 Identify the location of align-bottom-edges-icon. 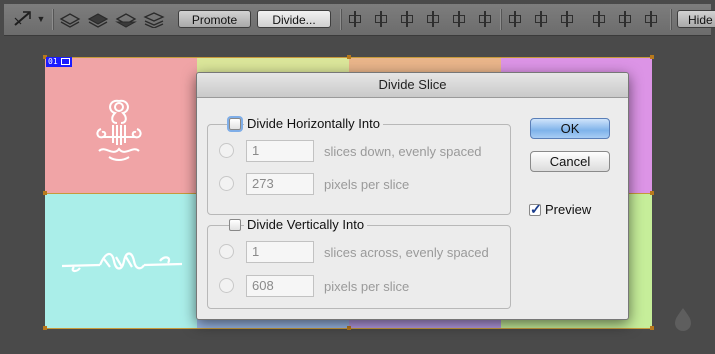
(407, 19).